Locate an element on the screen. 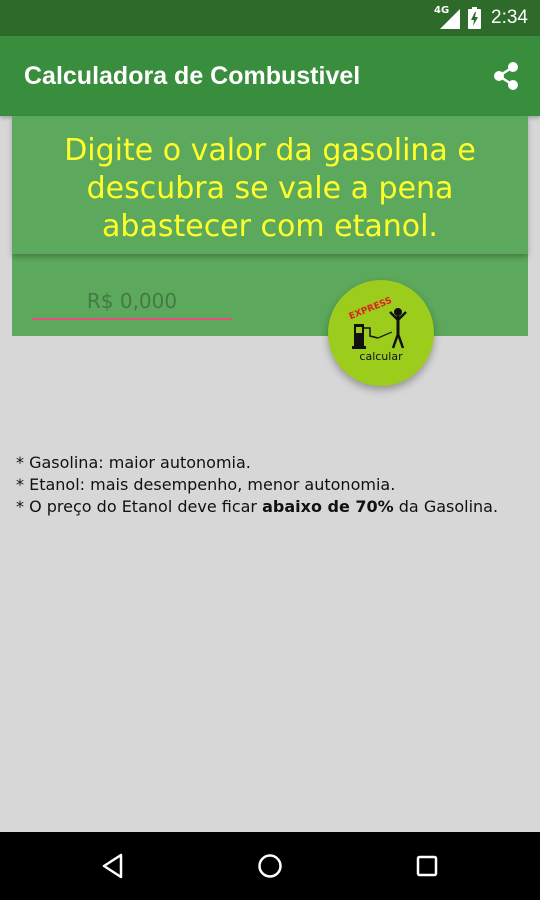 The height and width of the screenshot is (900, 540). note-preco-suffix: da Gasolina. is located at coordinates (446, 506).